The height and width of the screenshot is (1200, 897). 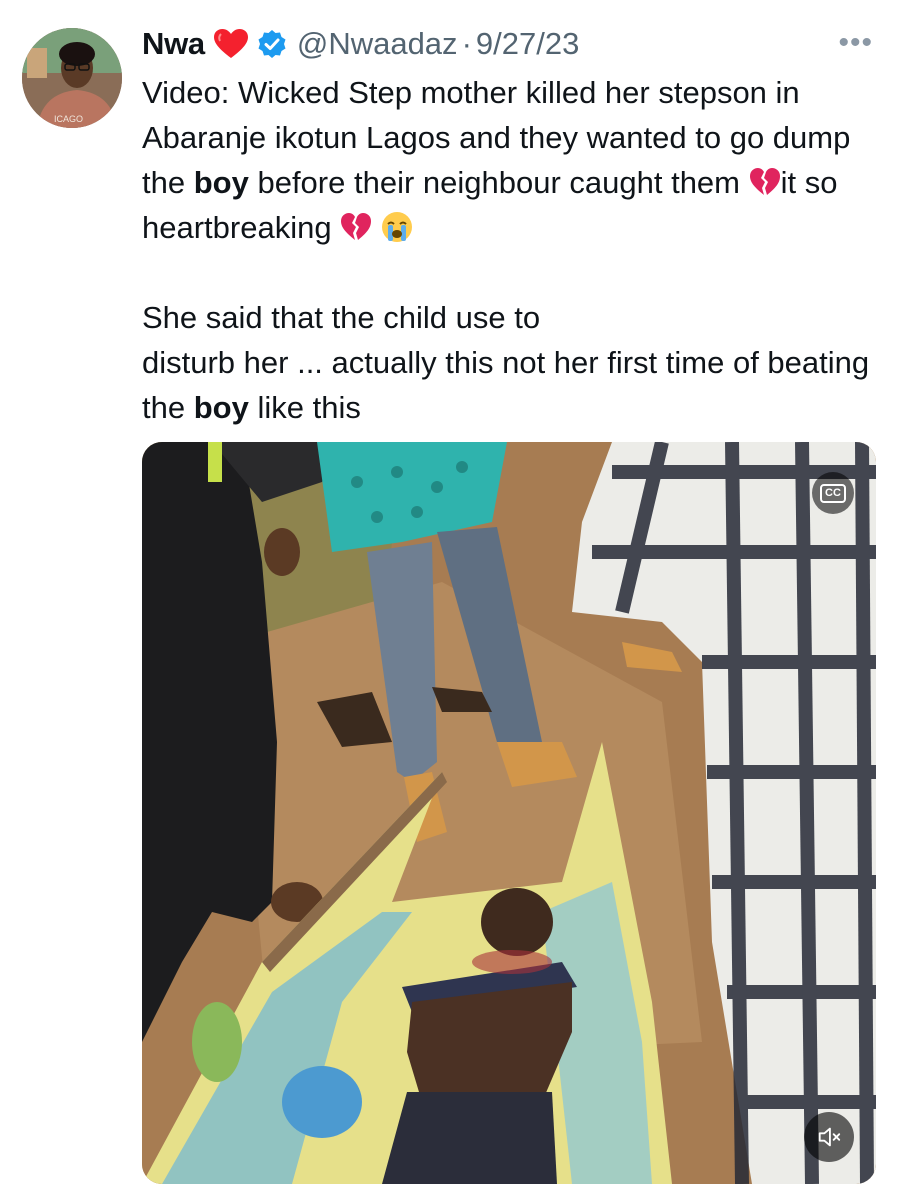 What do you see at coordinates (173, 44) in the screenshot?
I see `author-name: Nwa` at bounding box center [173, 44].